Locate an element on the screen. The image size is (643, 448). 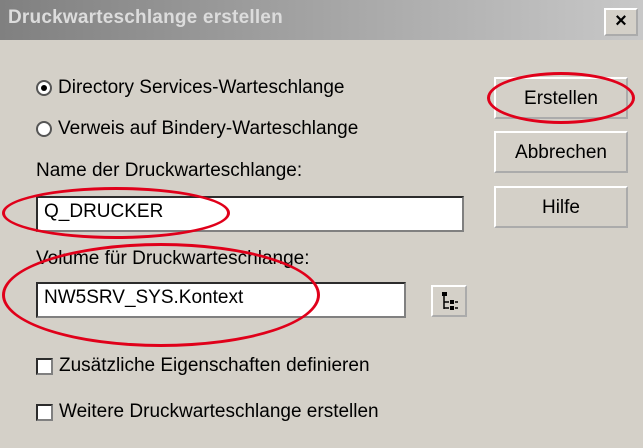
browse-button is located at coordinates (449, 301).